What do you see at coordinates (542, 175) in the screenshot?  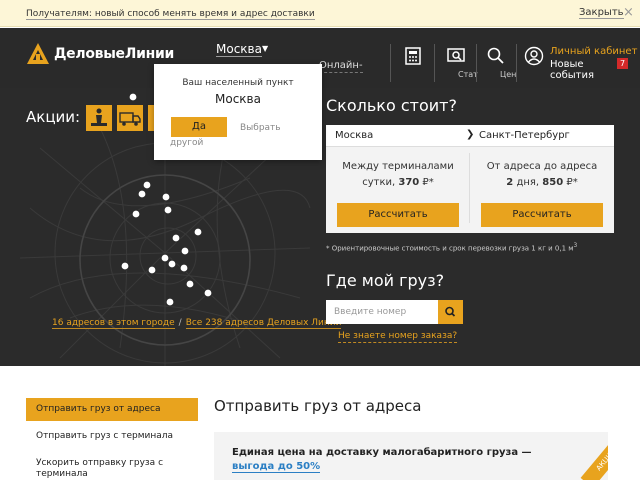 I see `door-estimate: От адреса до адреса 2 дня, 850 ₽*` at bounding box center [542, 175].